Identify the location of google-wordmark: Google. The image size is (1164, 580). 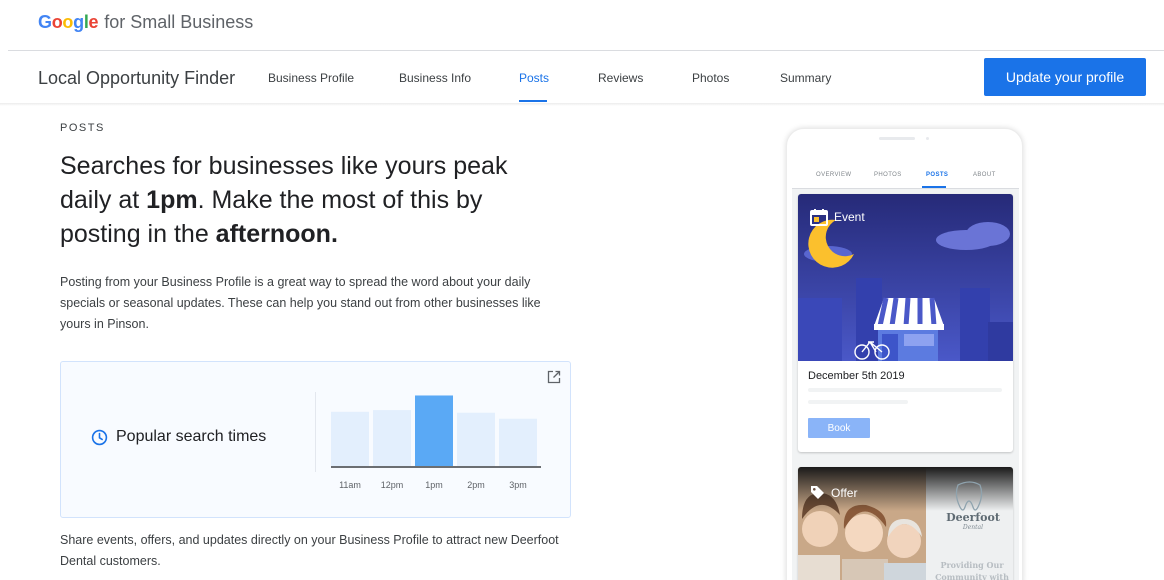
(68, 22).